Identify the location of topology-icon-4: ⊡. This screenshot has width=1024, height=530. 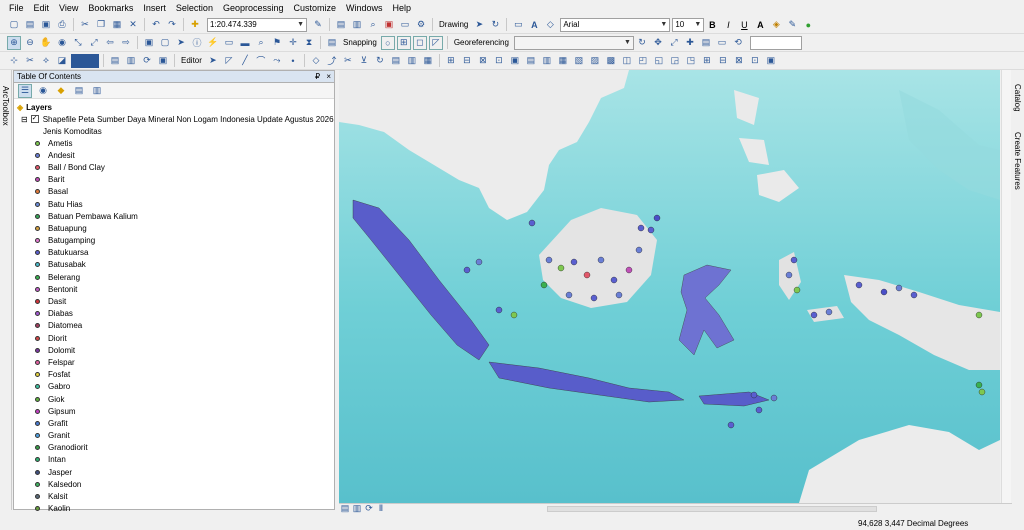
(499, 61).